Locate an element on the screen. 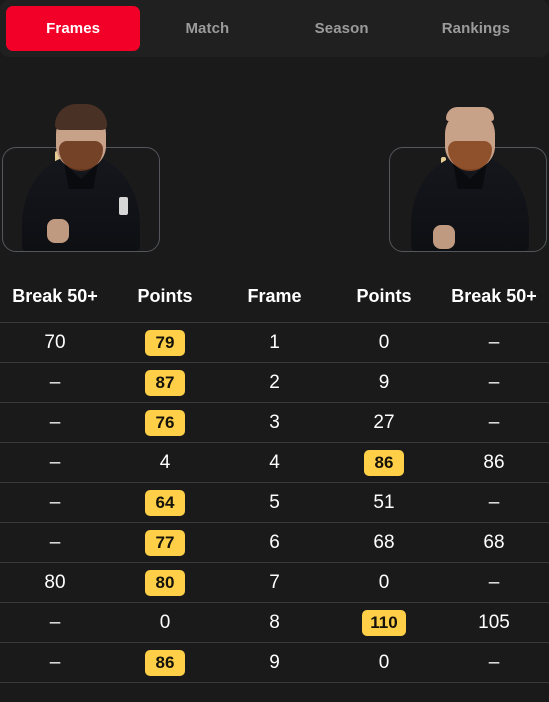 The width and height of the screenshot is (549, 702). cell-frame-number: 9 is located at coordinates (274, 662).